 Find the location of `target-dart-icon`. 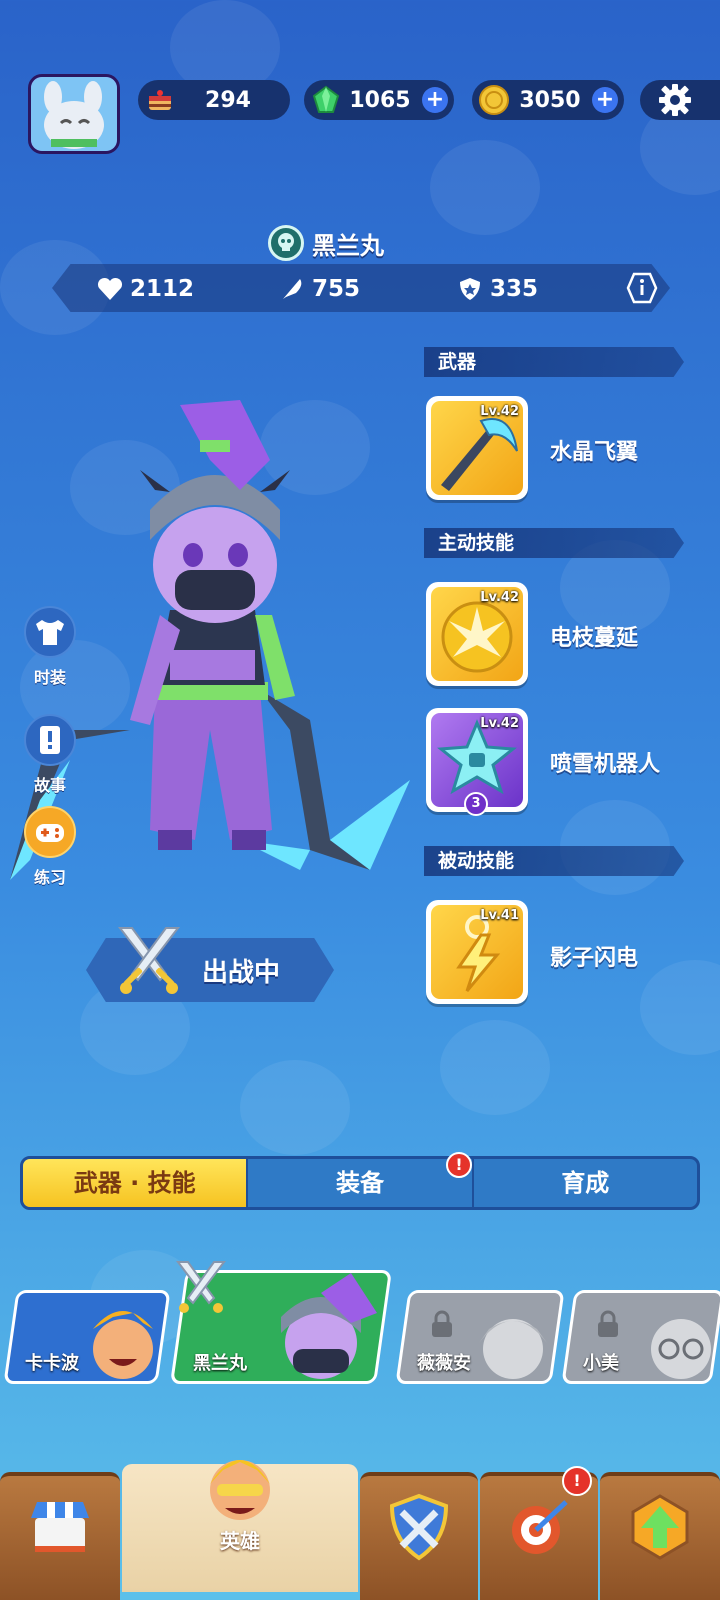

target-dart-icon is located at coordinates (540, 1527).